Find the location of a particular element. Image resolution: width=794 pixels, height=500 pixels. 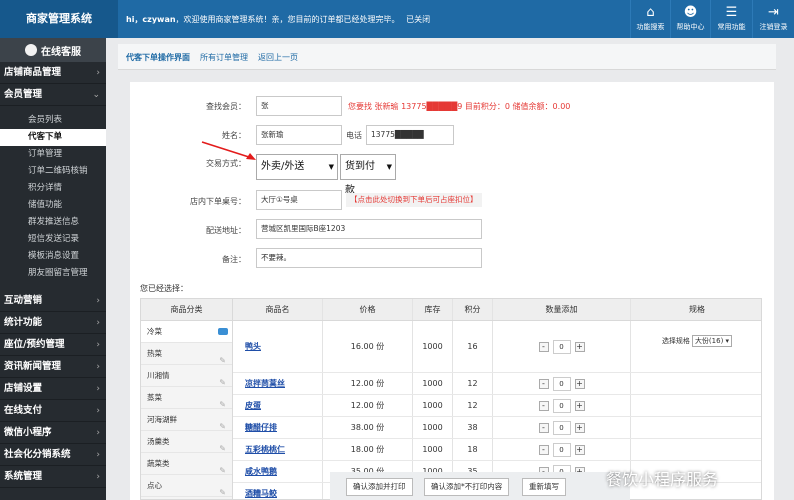

product-link: 皮蛋 is located at coordinates (253, 405).